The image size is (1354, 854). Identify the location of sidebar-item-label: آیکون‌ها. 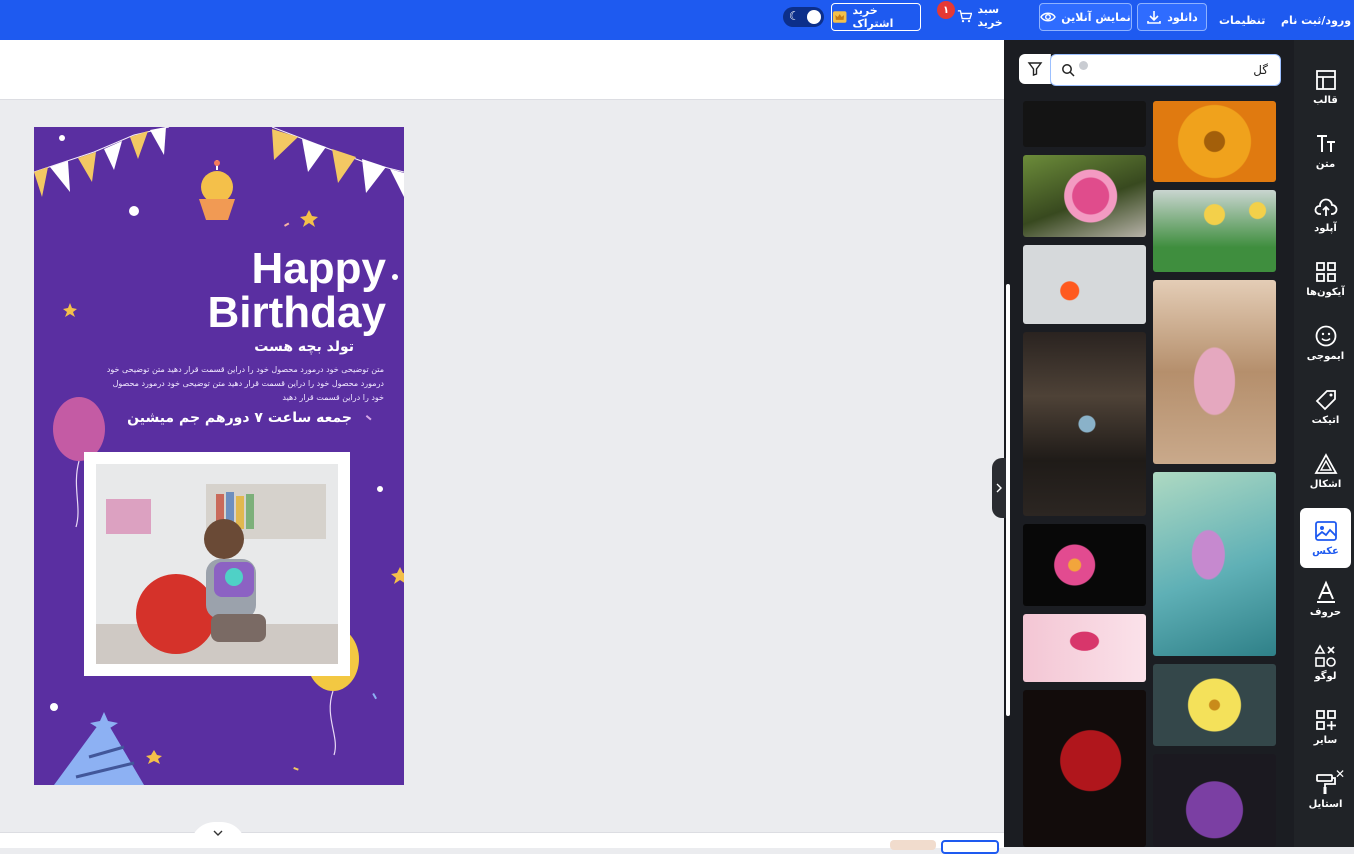
(1325, 292).